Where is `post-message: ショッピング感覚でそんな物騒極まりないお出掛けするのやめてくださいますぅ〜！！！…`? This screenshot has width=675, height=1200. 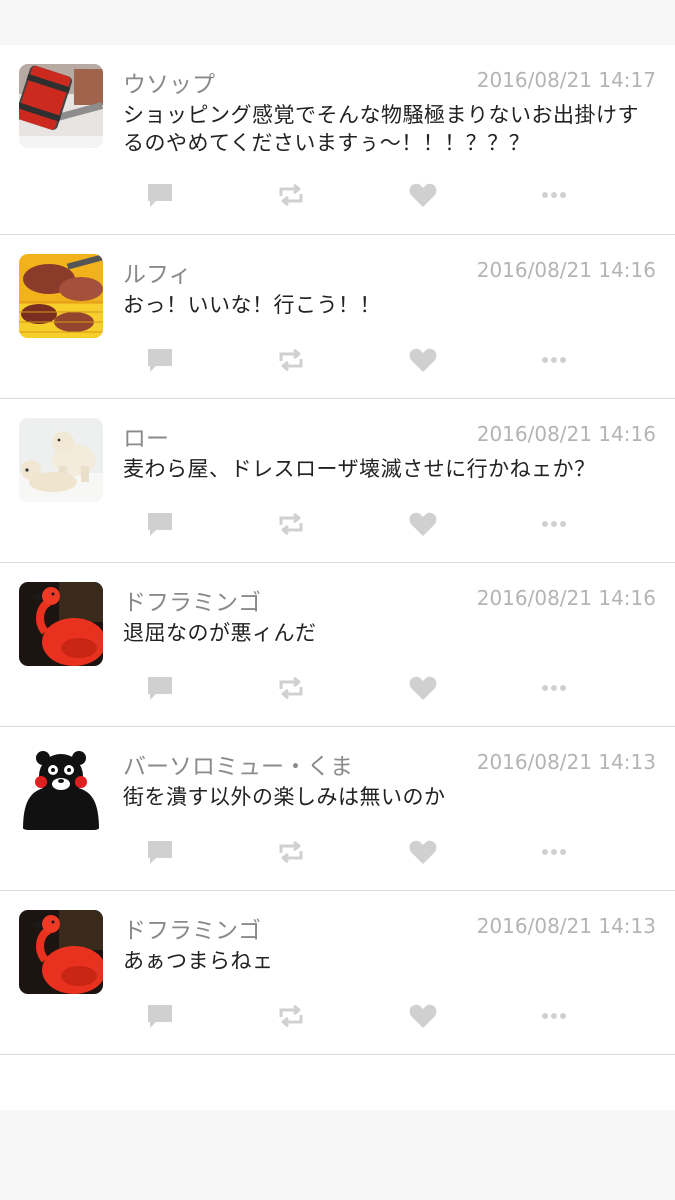 post-message: ショッピング感覚でそんな物騒極まりないお出掛けするのやめてくださいますぅ〜！！！… is located at coordinates (381, 129).